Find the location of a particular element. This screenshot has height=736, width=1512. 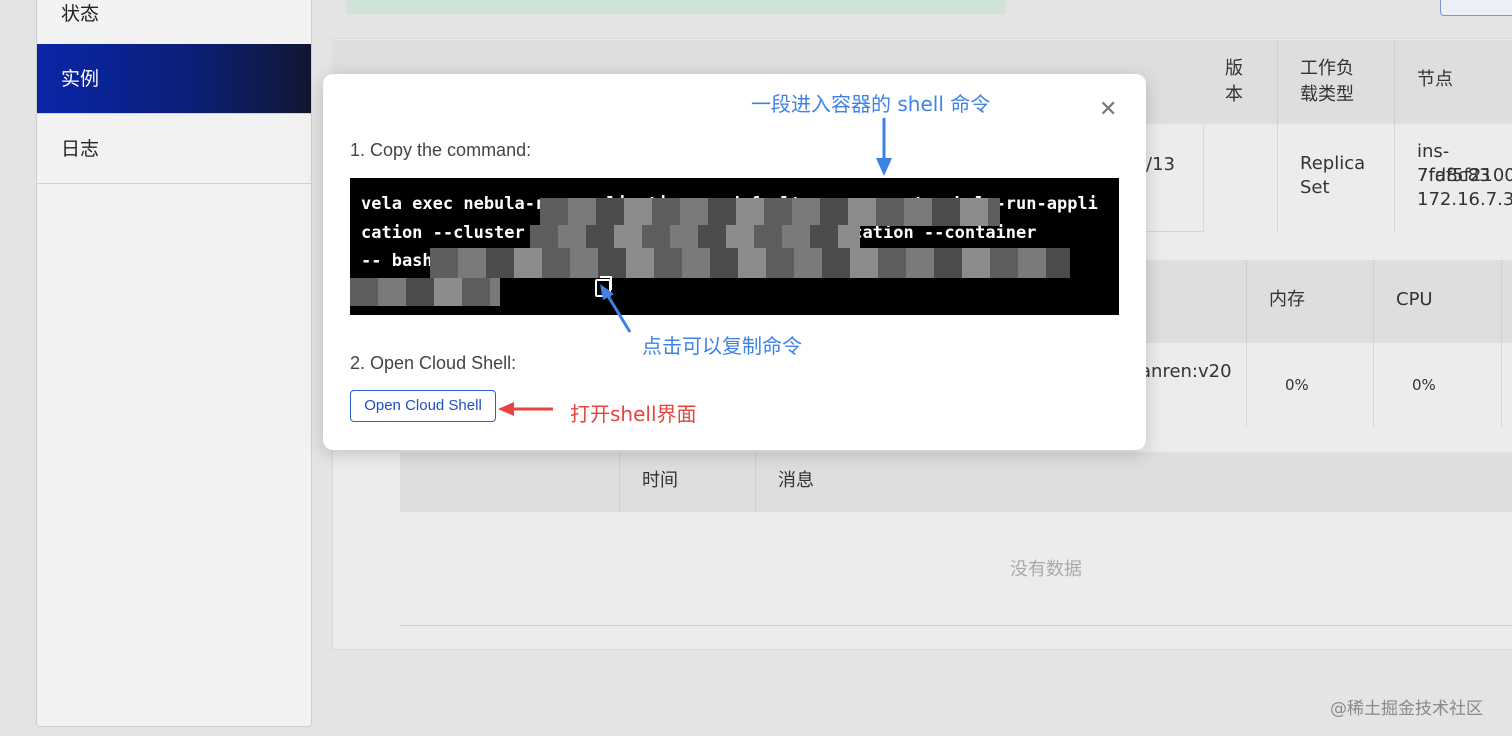

arrow-line-copy is located at coordinates (619, 314).